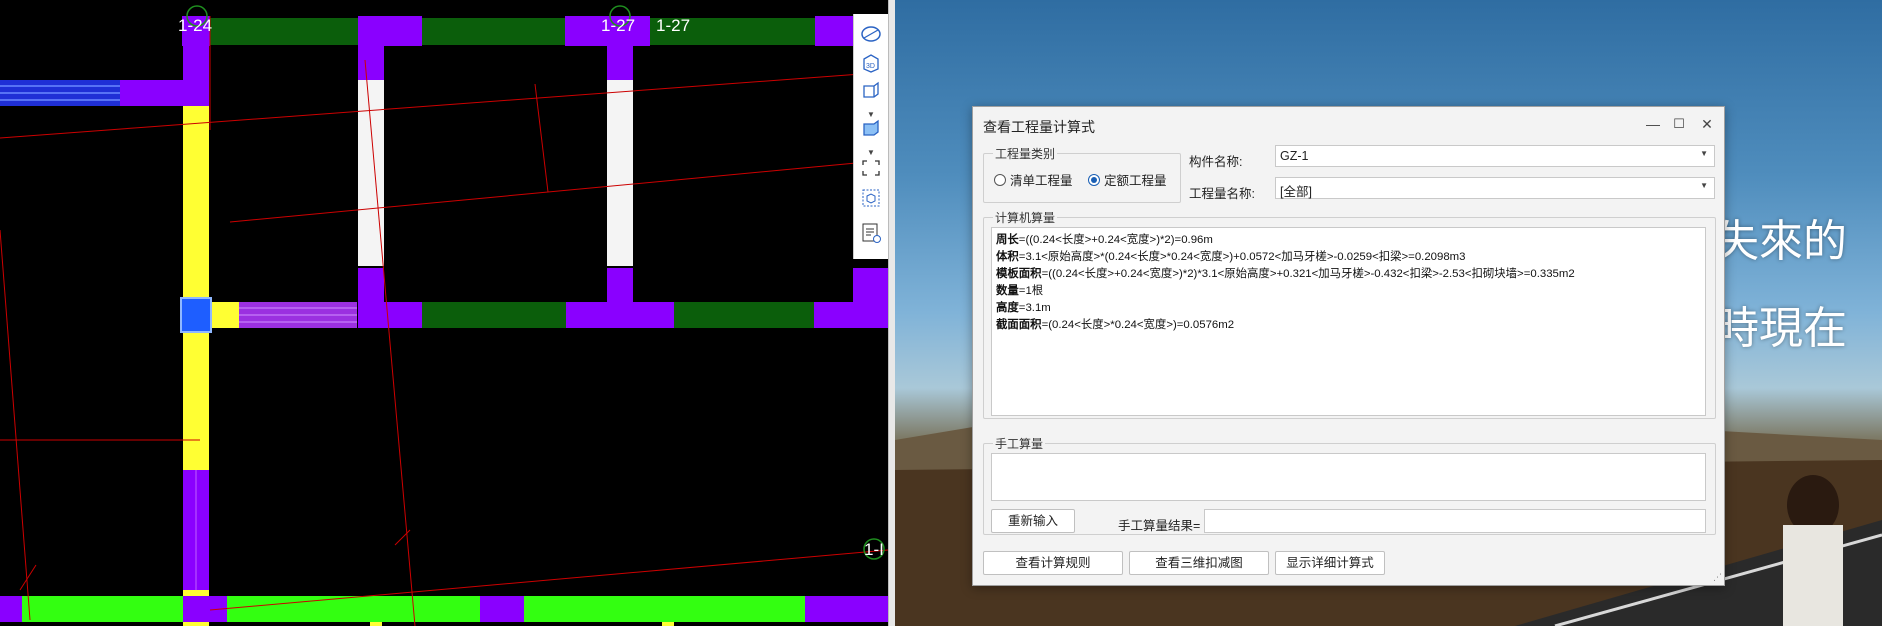 This screenshot has width=1882, height=626. Describe the element at coordinates (872, 199) in the screenshot. I see `component-icon` at that location.